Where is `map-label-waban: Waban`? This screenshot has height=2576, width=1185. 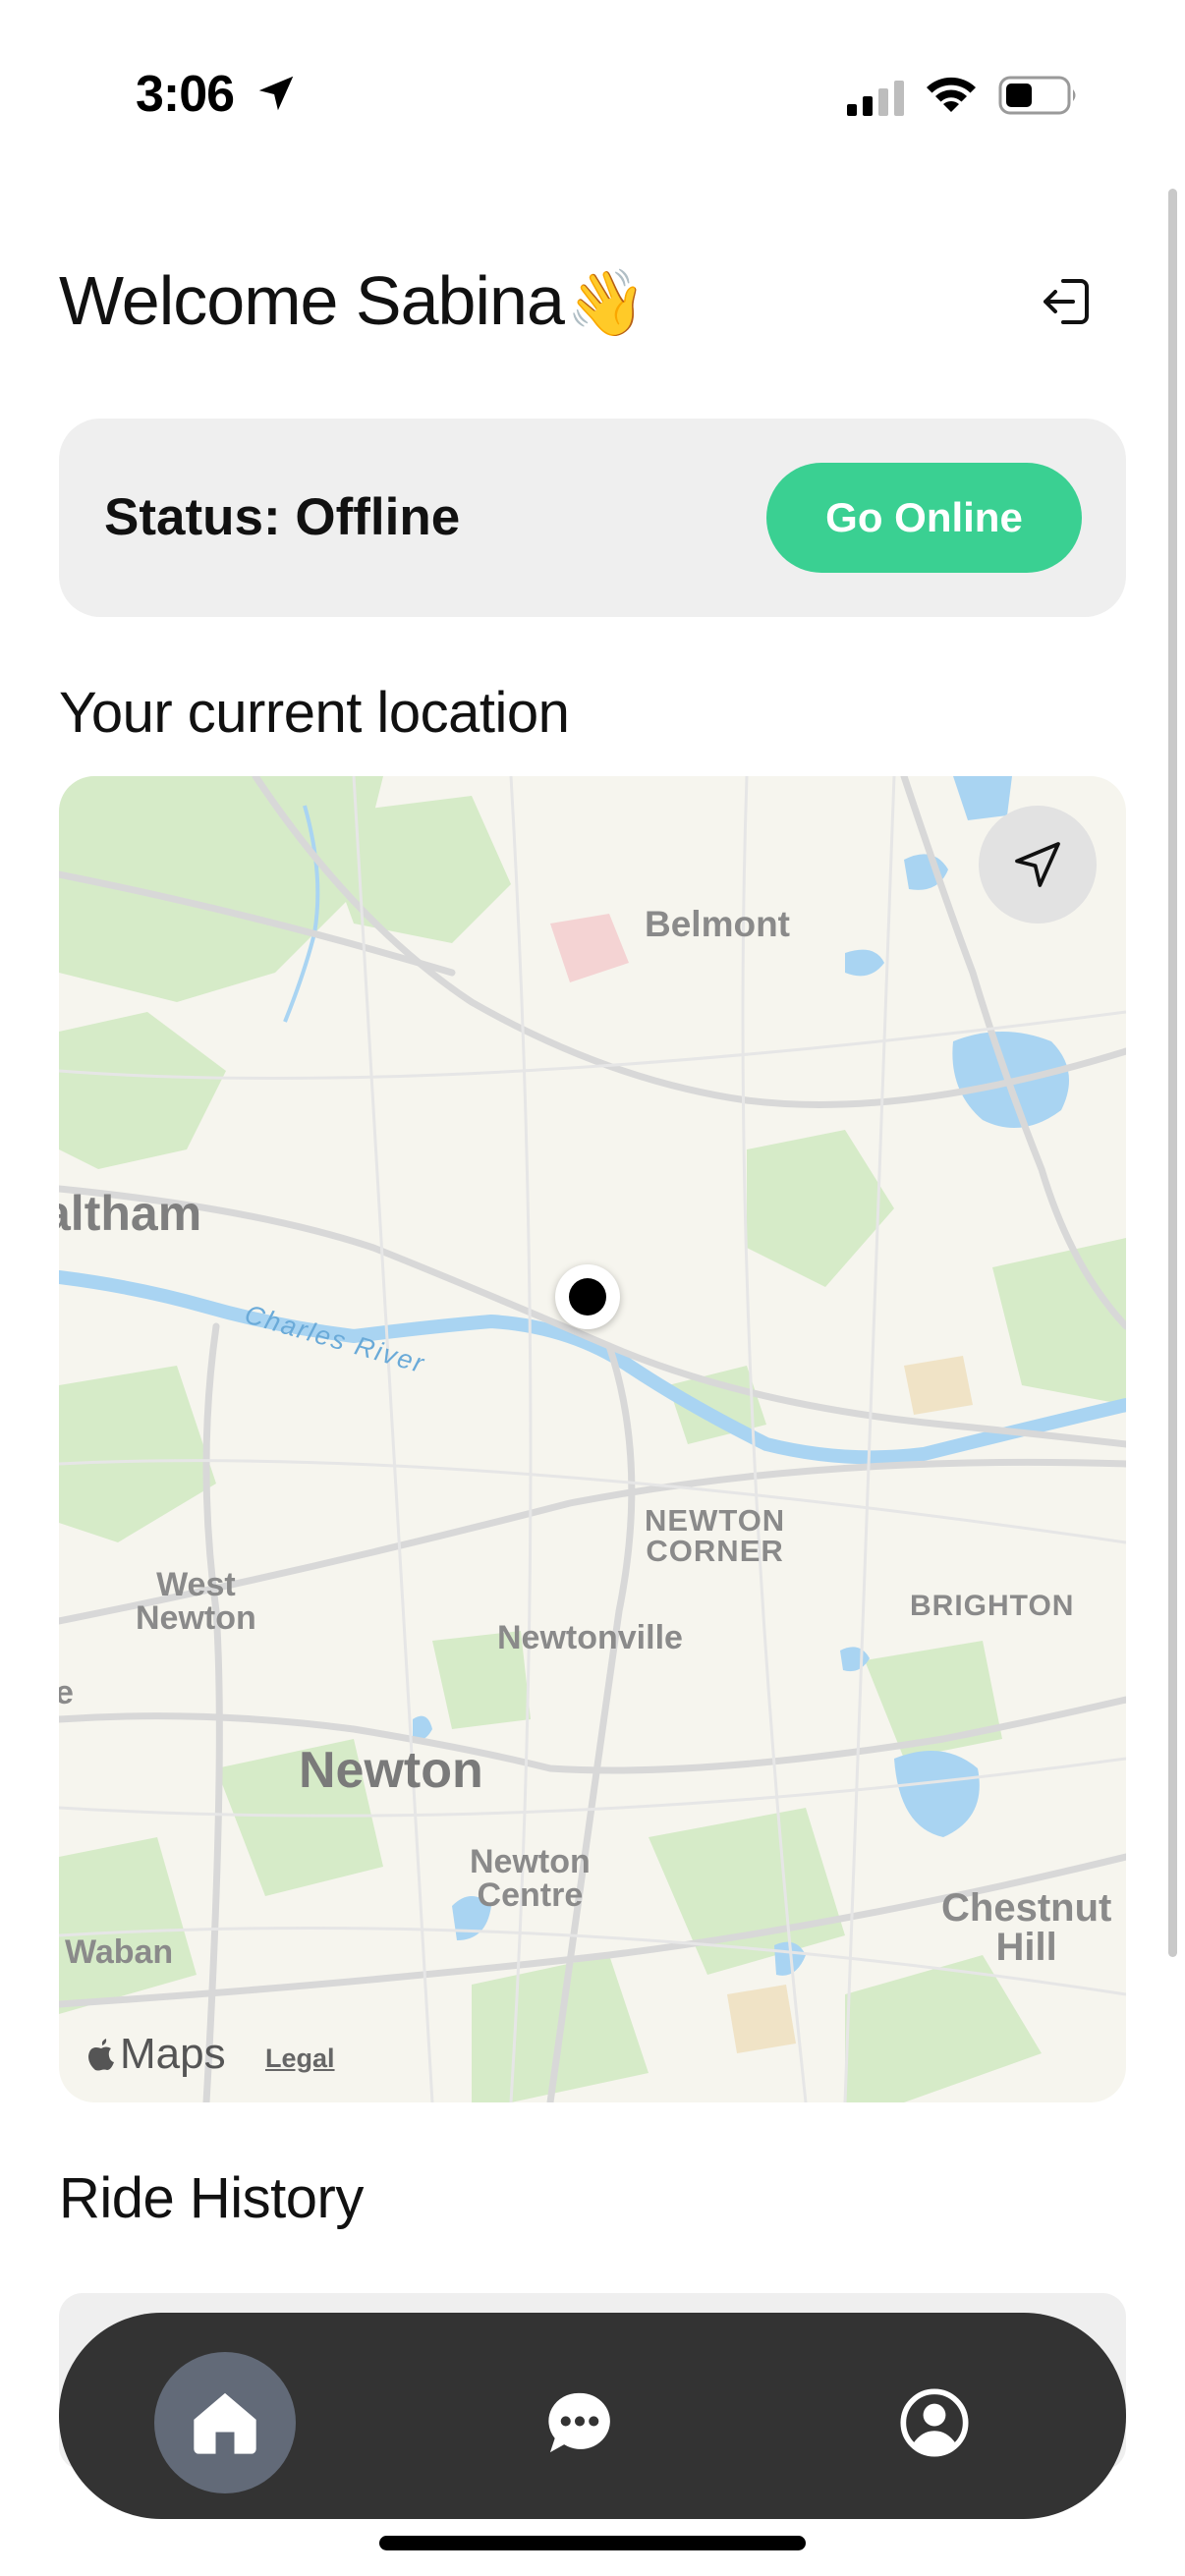 map-label-waban: Waban is located at coordinates (120, 1952).